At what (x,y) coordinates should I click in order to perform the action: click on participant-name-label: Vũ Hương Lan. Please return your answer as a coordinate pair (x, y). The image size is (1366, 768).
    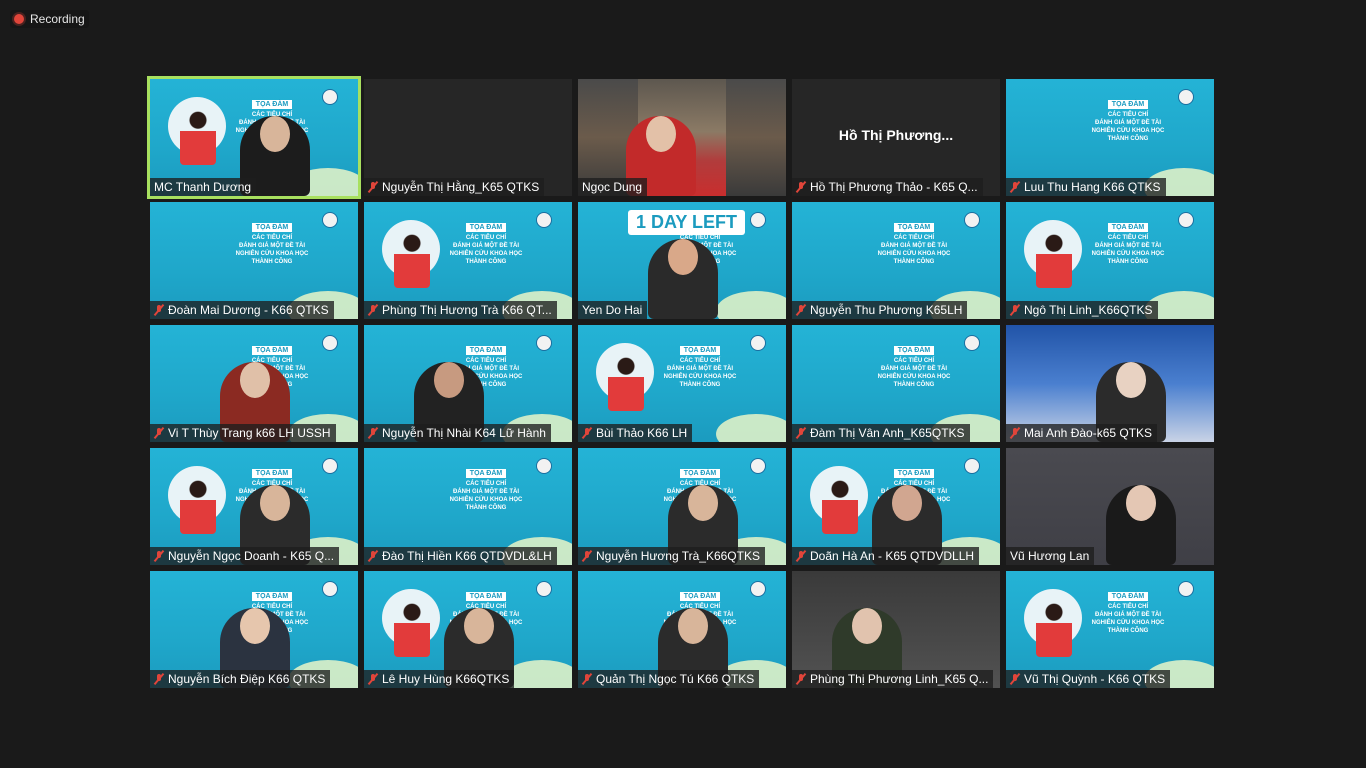
    Looking at the image, I should click on (1050, 556).